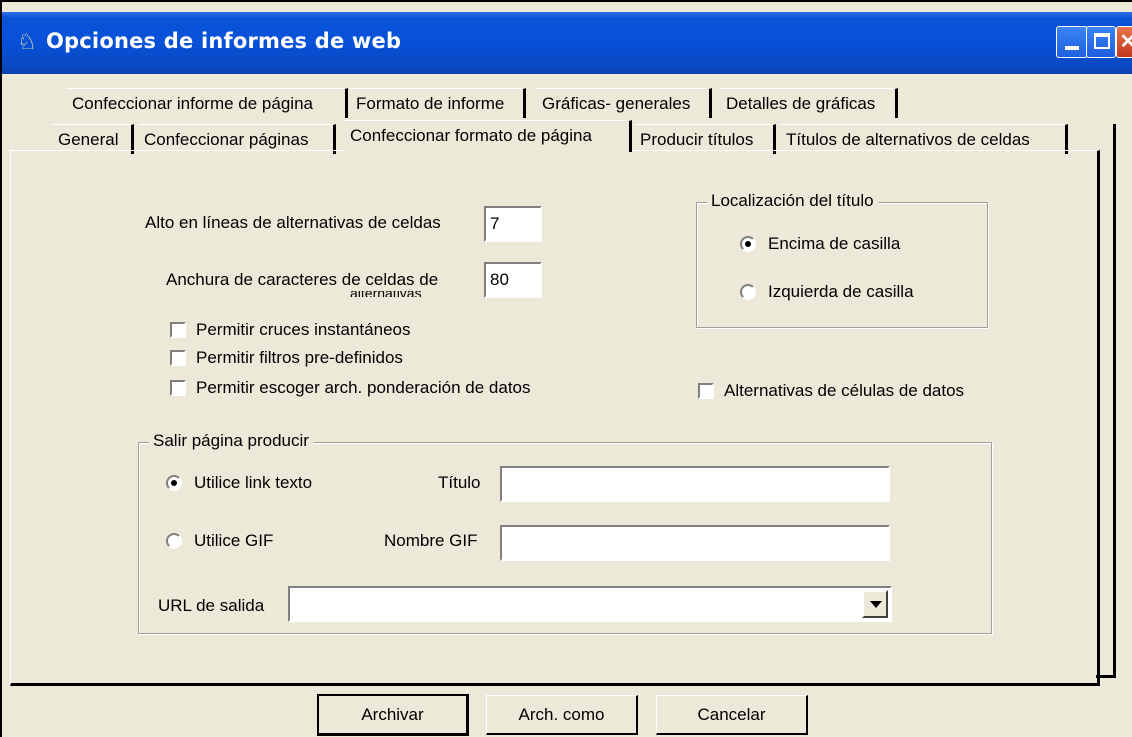 The image size is (1132, 737). What do you see at coordinates (875, 604) in the screenshot?
I see `chevron-down-icon` at bounding box center [875, 604].